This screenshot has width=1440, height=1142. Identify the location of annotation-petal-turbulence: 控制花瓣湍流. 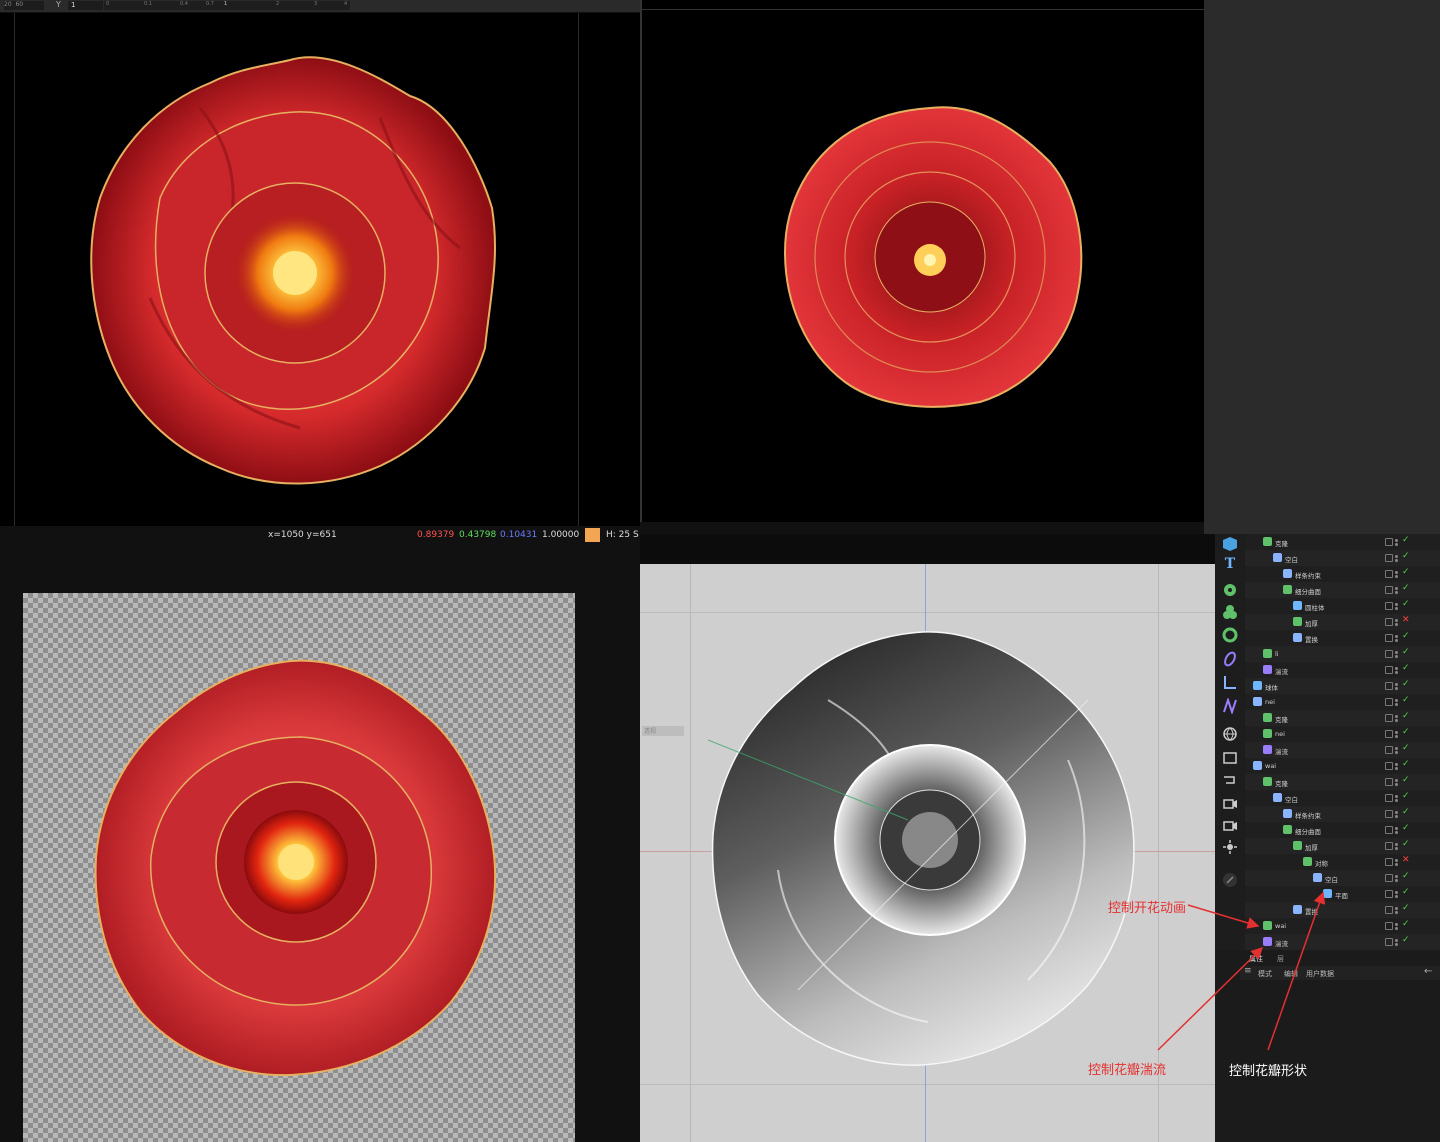
(1127, 1070).